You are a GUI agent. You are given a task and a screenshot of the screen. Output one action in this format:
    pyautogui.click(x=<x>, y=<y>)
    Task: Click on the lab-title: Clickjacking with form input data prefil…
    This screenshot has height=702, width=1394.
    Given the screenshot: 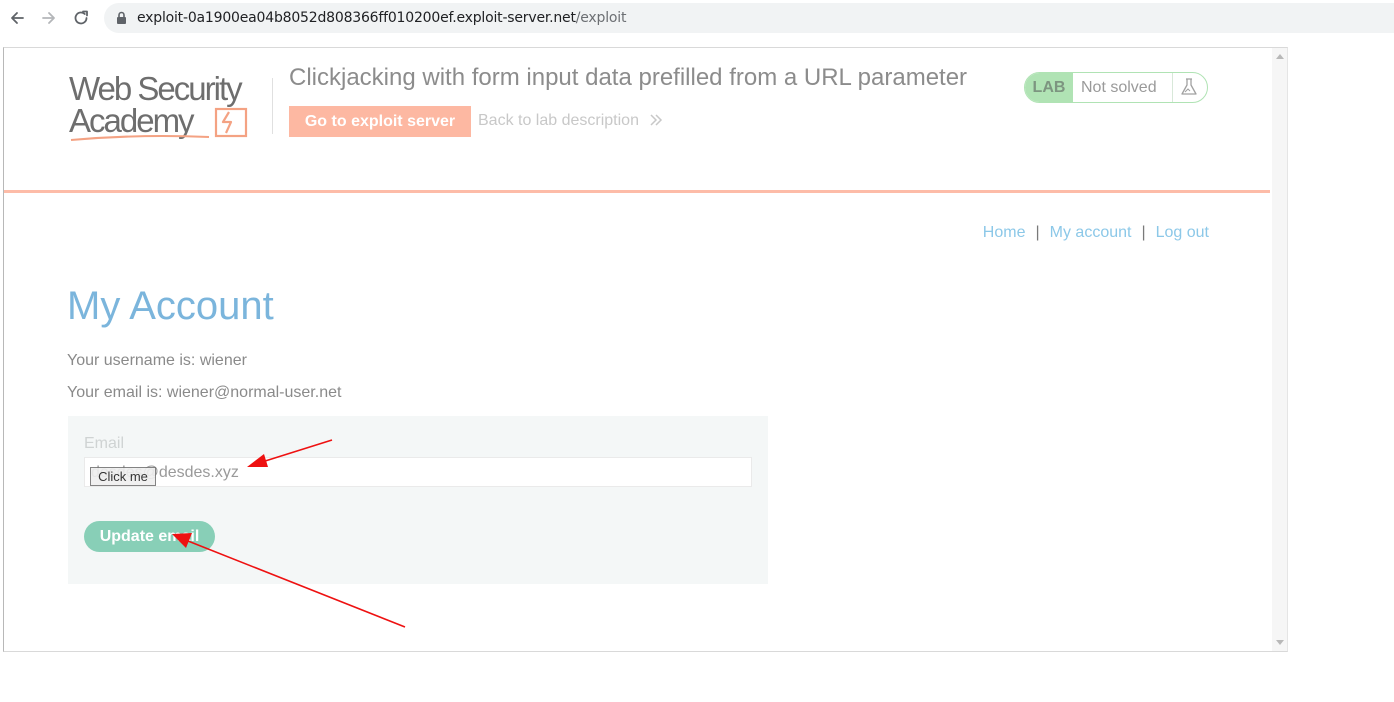 What is the action you would take?
    pyautogui.click(x=628, y=77)
    